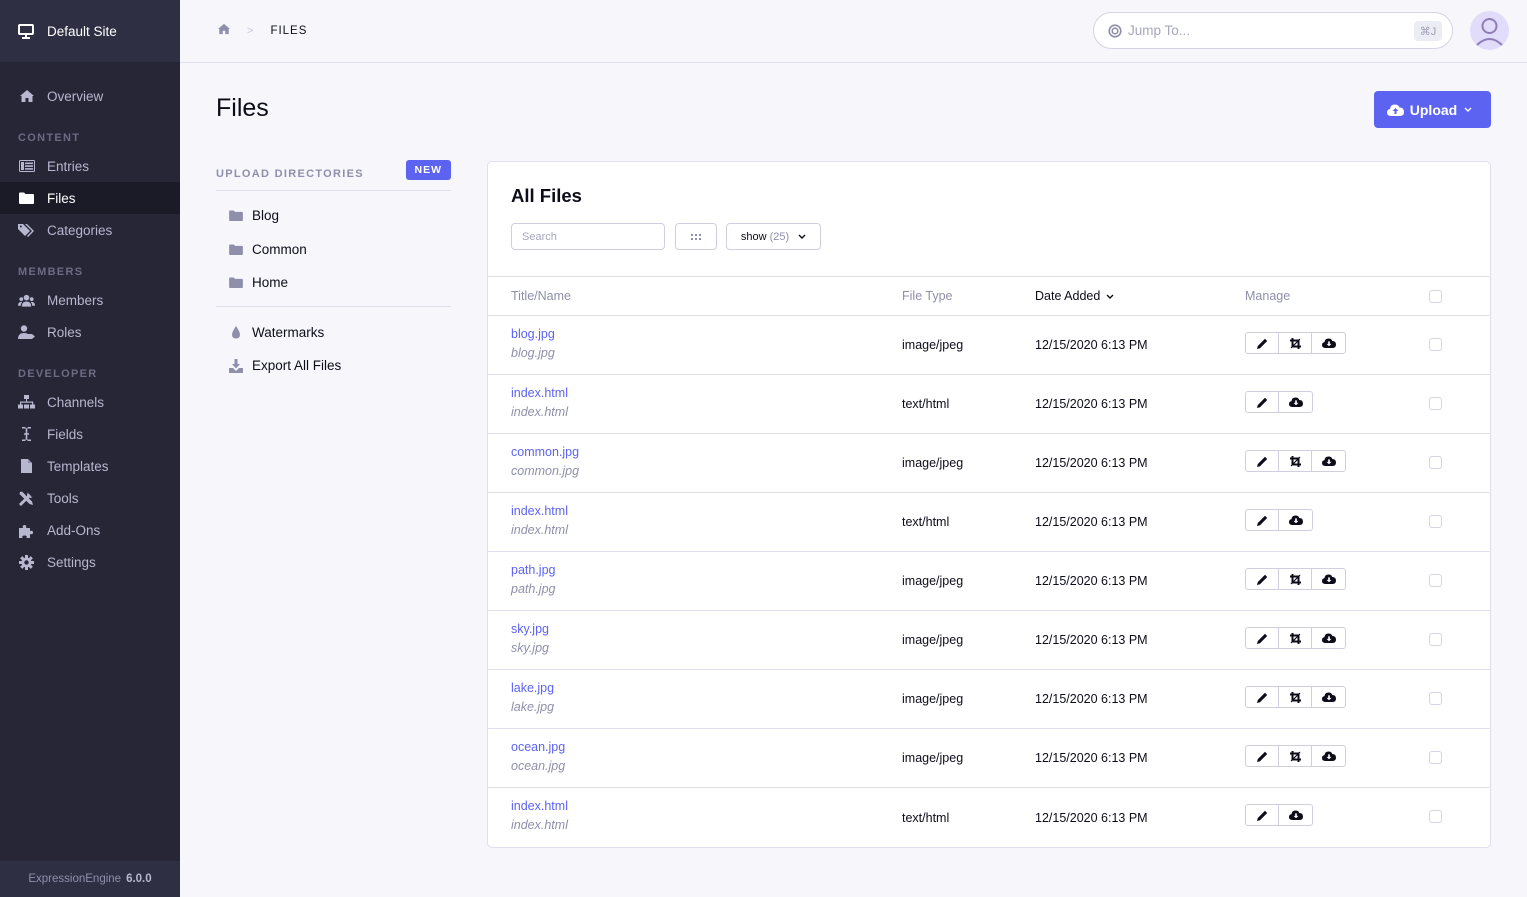 The height and width of the screenshot is (897, 1527). What do you see at coordinates (90, 166) in the screenshot?
I see `nav-item-entries: Entries` at bounding box center [90, 166].